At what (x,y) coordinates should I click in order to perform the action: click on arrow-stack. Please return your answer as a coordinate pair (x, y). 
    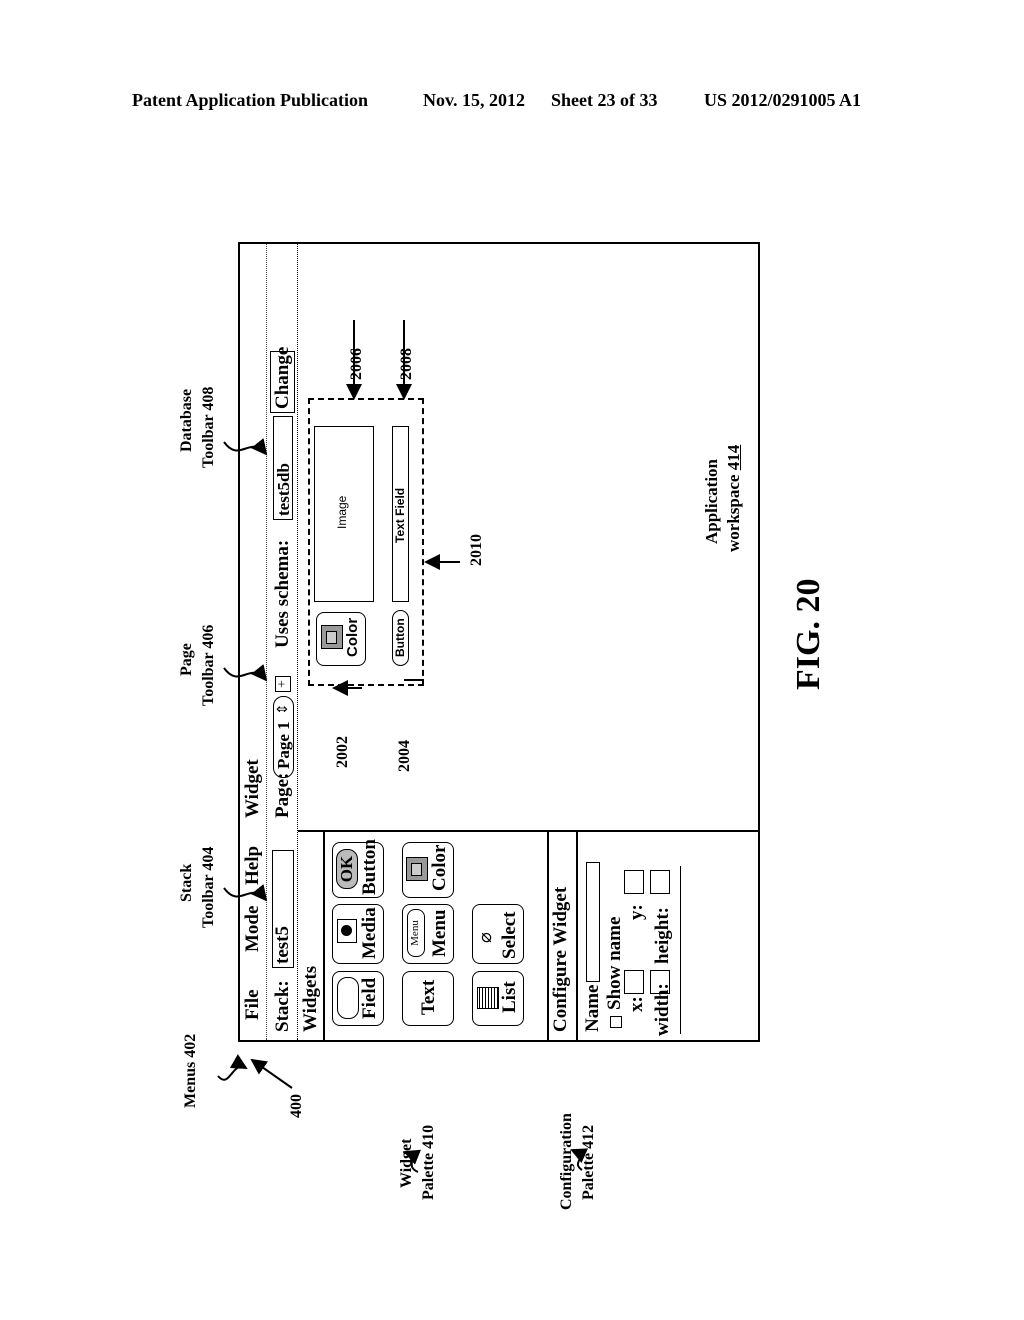
    Looking at the image, I should click on (245, 893).